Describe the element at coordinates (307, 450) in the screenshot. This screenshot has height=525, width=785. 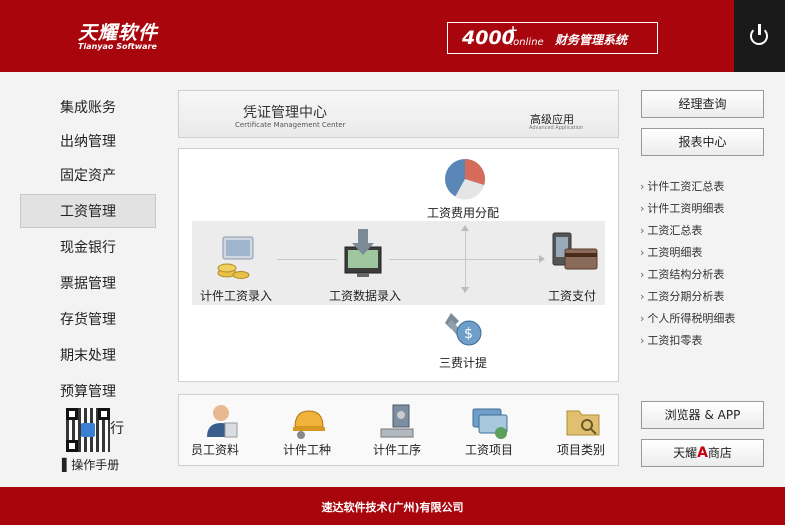
I see `tool-piece-work-type-label: 计件工种` at that location.